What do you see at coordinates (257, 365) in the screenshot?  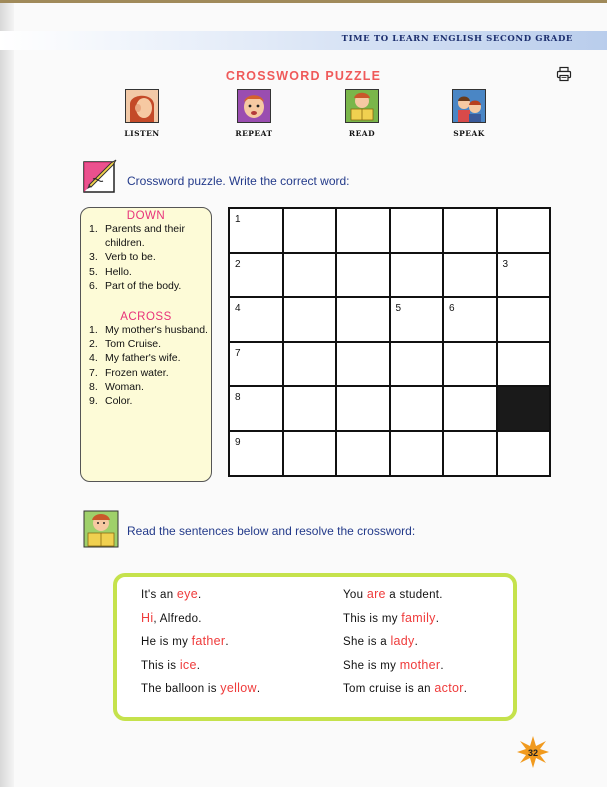 I see `crossword-cell: 7` at bounding box center [257, 365].